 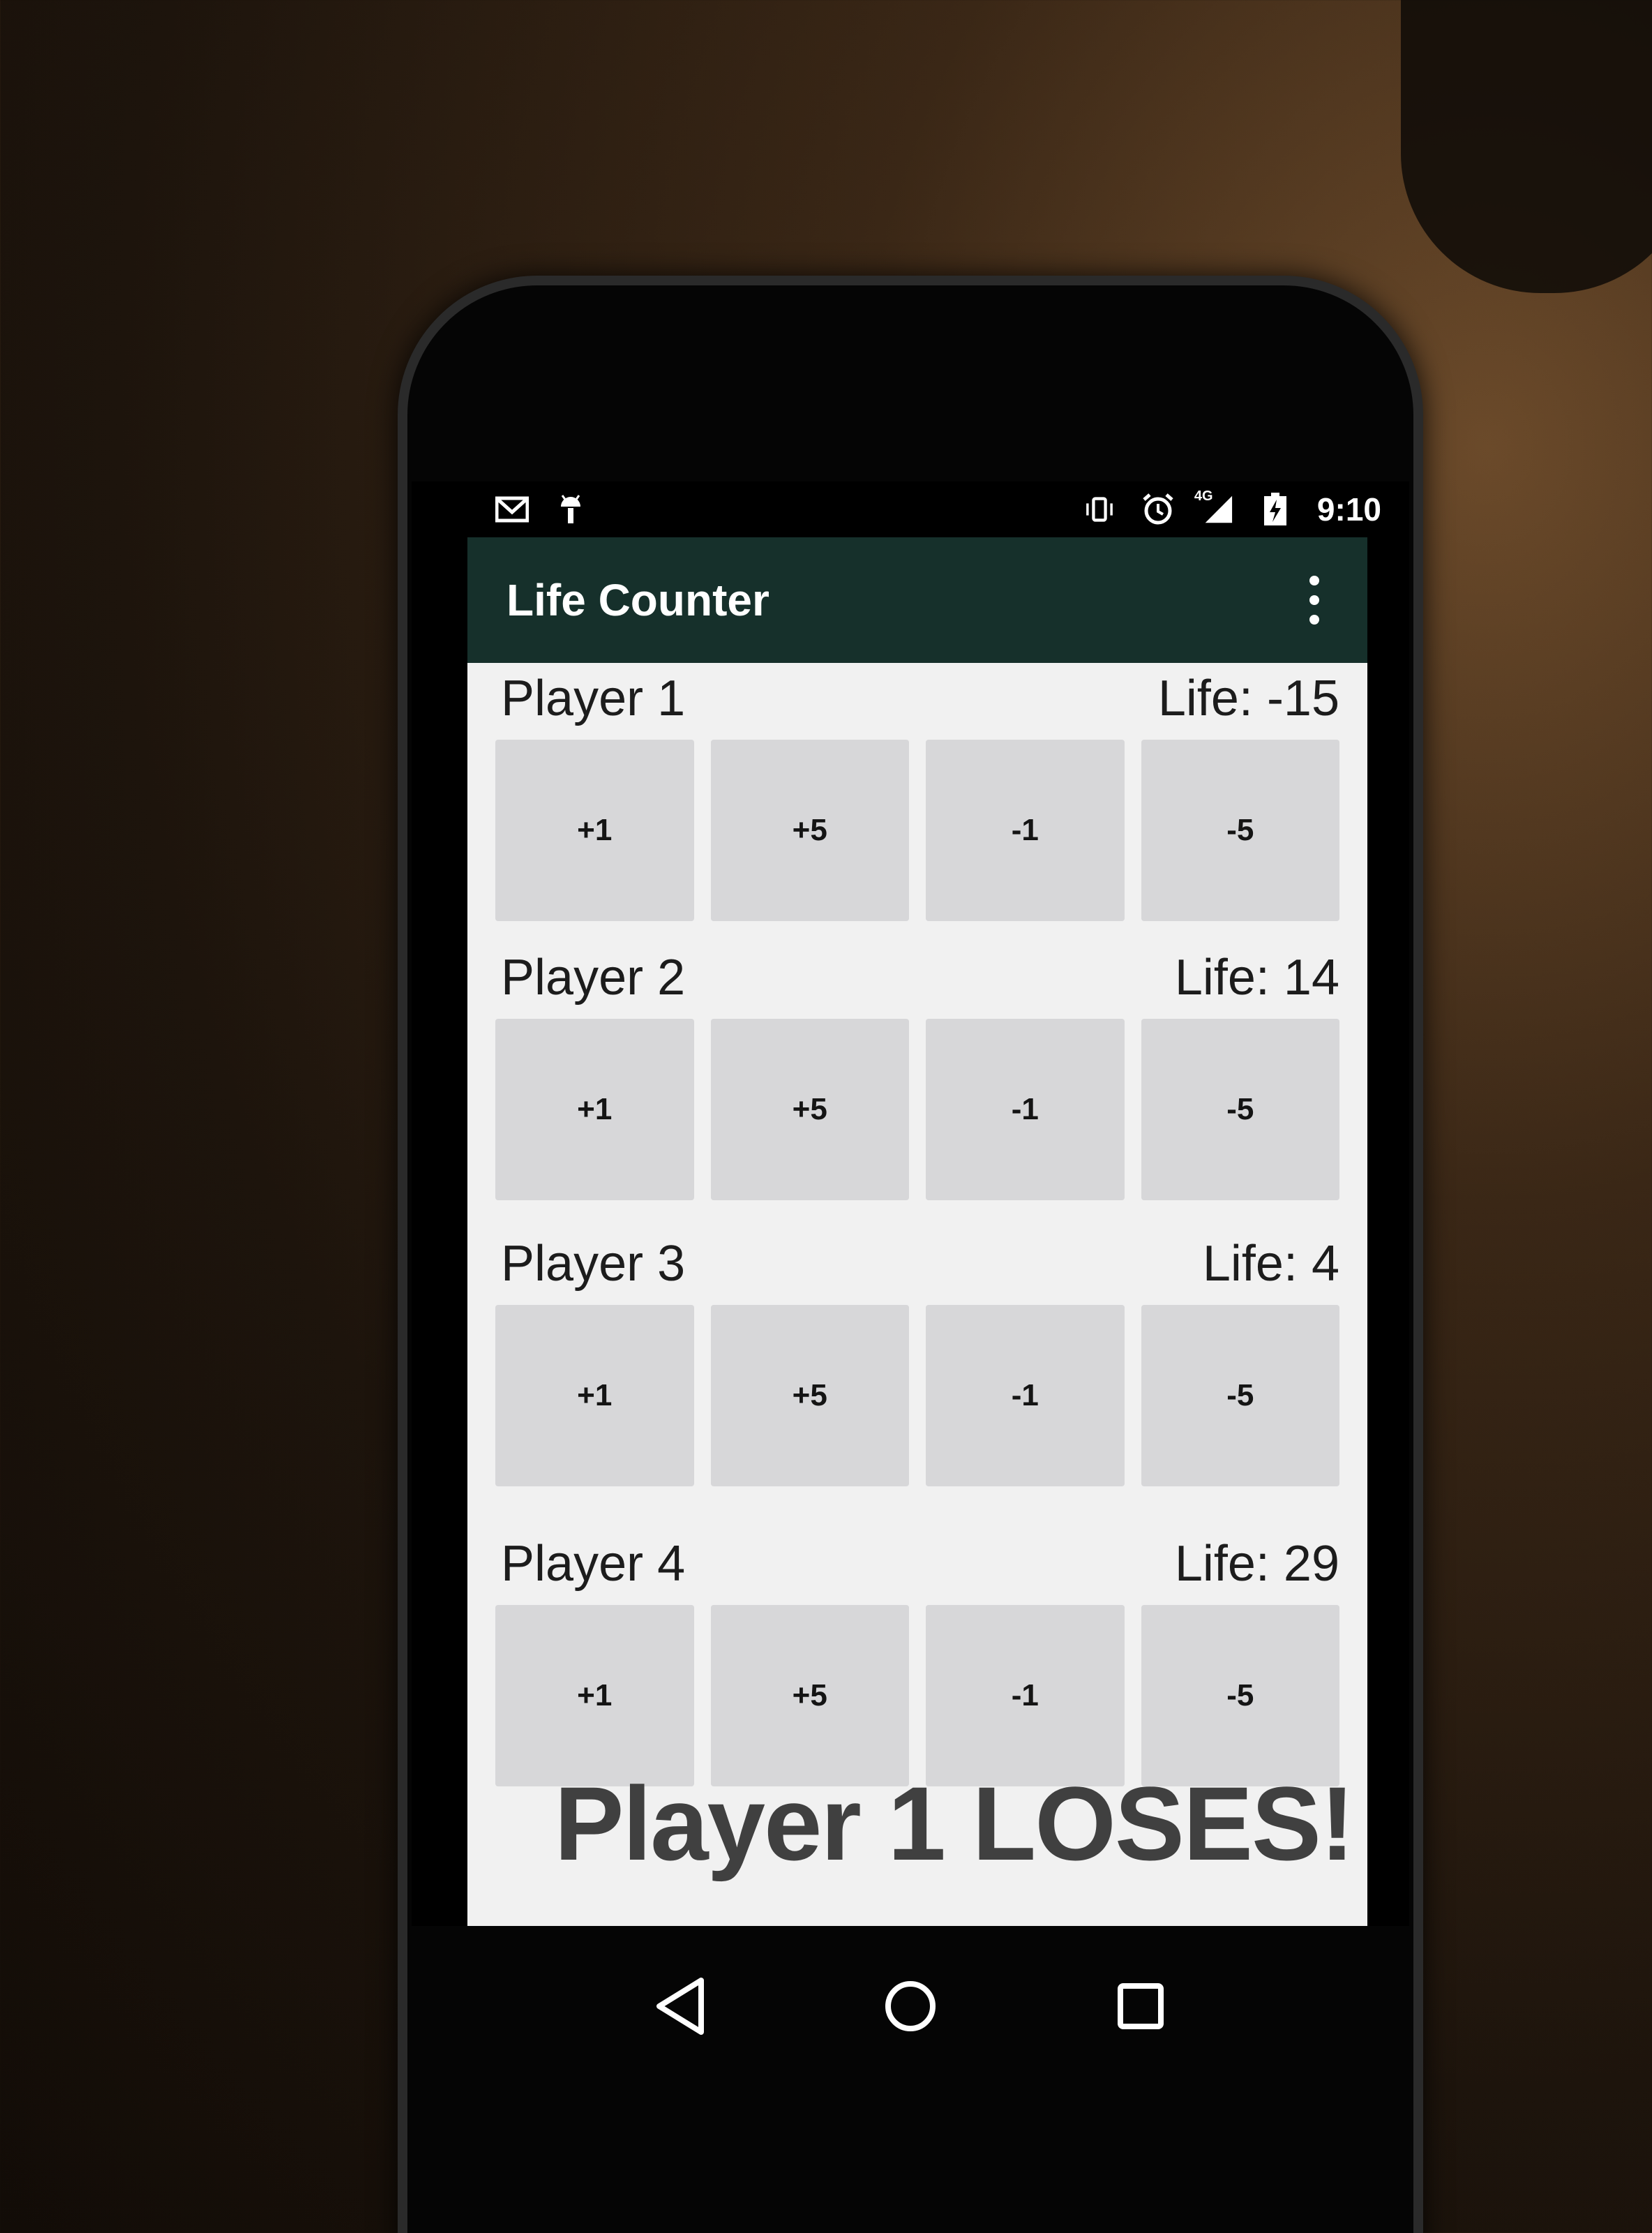 What do you see at coordinates (810, 1395) in the screenshot?
I see `player-3-plus-5-button: +5` at bounding box center [810, 1395].